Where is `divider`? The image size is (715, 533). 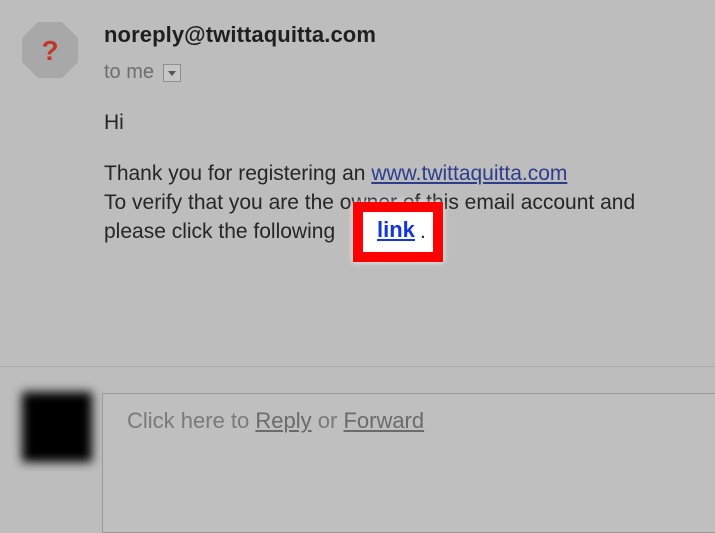 divider is located at coordinates (357, 366).